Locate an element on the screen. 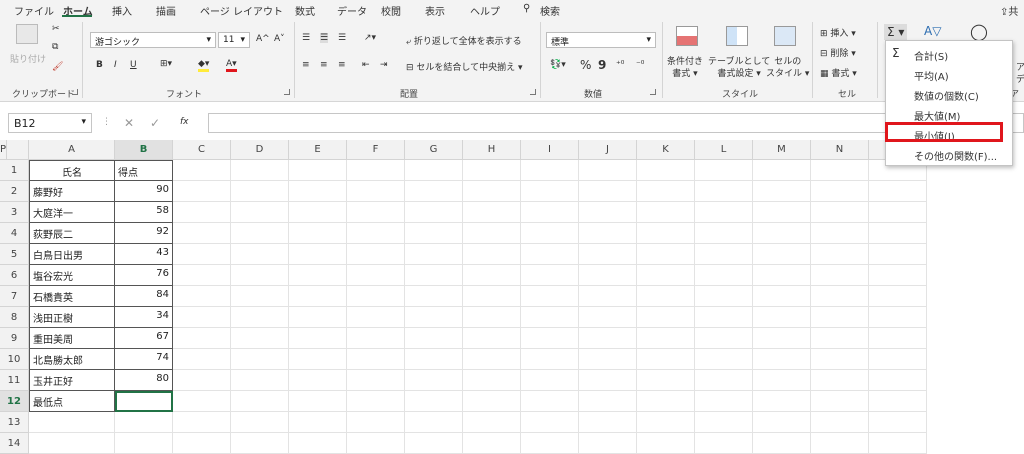 The image size is (1024, 454). column-header-j: J is located at coordinates (608, 150).